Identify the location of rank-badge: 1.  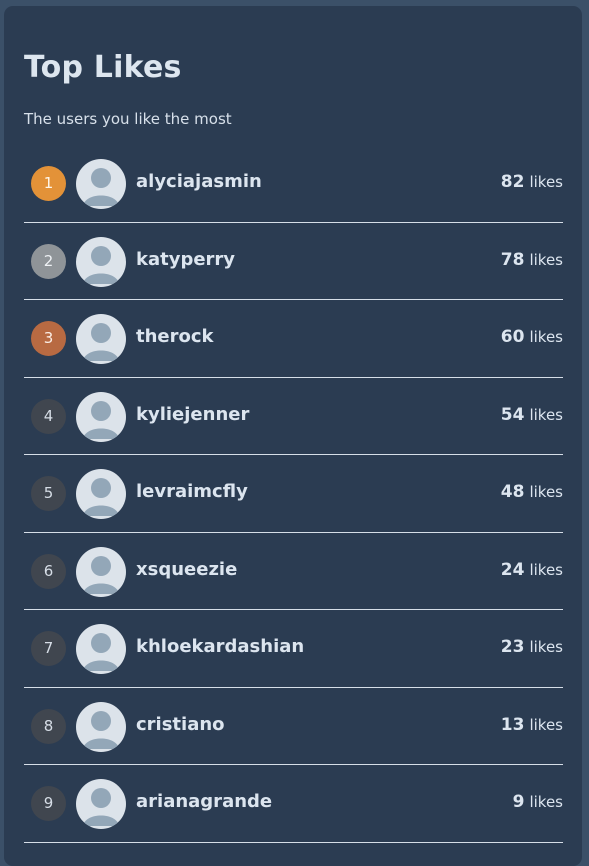
(48, 183).